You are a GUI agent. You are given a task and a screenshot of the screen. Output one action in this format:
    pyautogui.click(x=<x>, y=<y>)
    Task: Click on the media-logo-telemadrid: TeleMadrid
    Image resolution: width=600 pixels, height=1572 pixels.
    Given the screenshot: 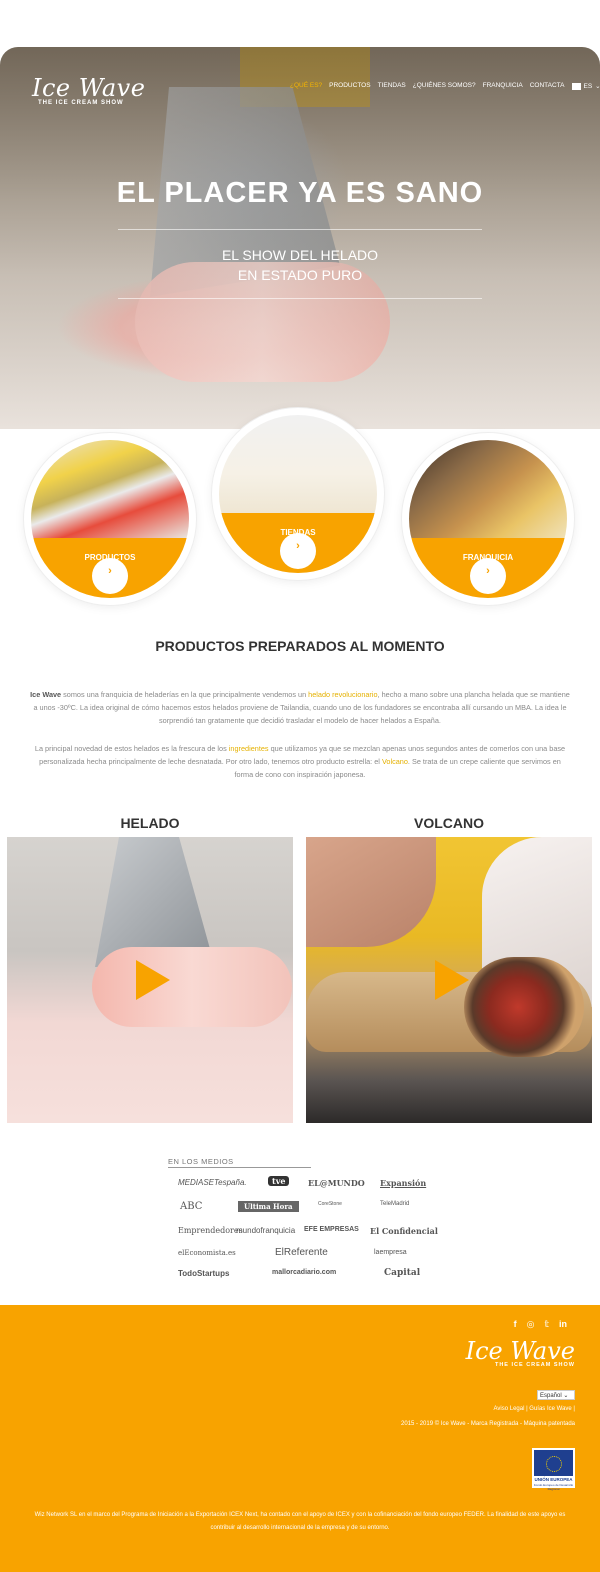 What is the action you would take?
    pyautogui.click(x=395, y=1204)
    